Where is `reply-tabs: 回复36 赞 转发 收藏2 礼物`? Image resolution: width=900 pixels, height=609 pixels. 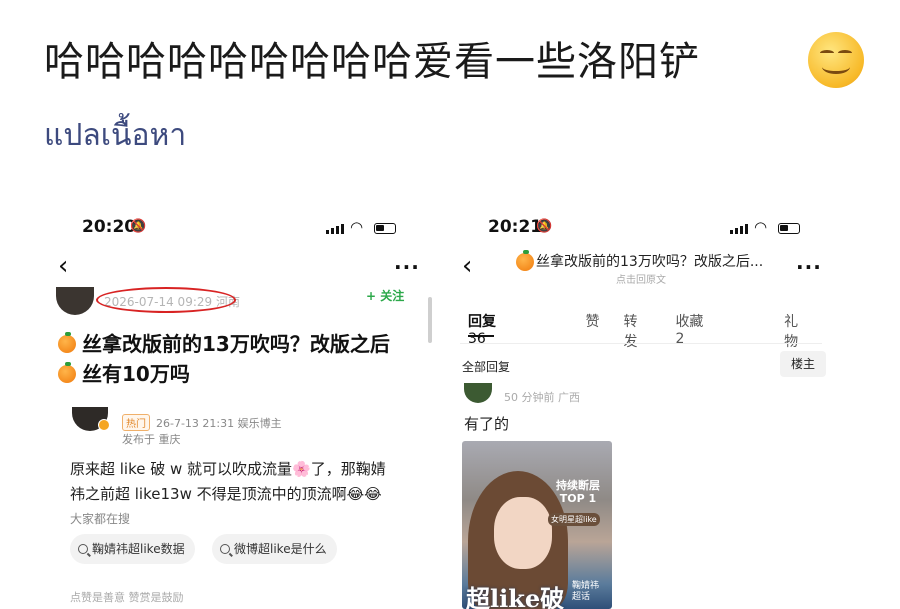 reply-tabs: 回复36 赞 转发 收藏2 礼物 is located at coordinates (652, 331).